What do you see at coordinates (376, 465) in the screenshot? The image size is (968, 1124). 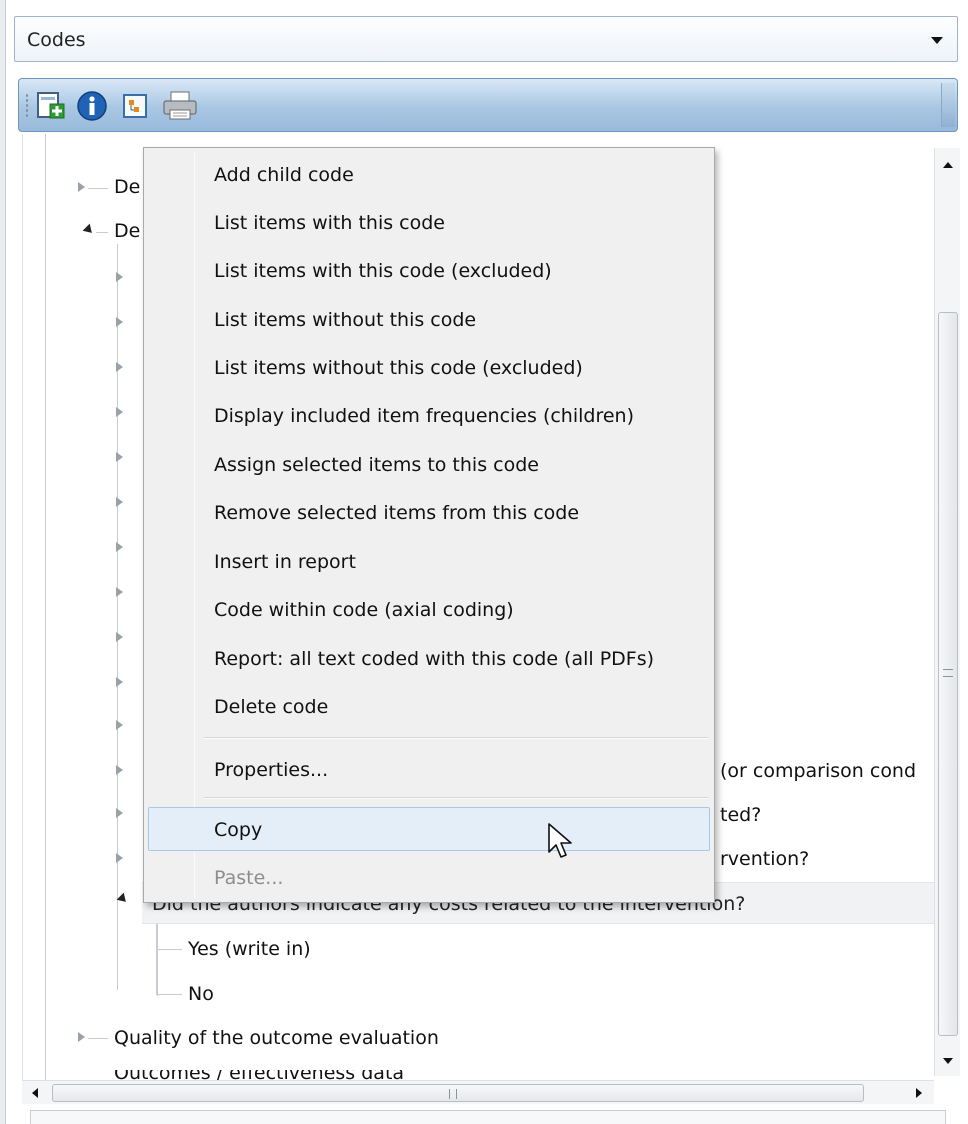 I see `menu-item-label: Assign selected items to this code` at bounding box center [376, 465].